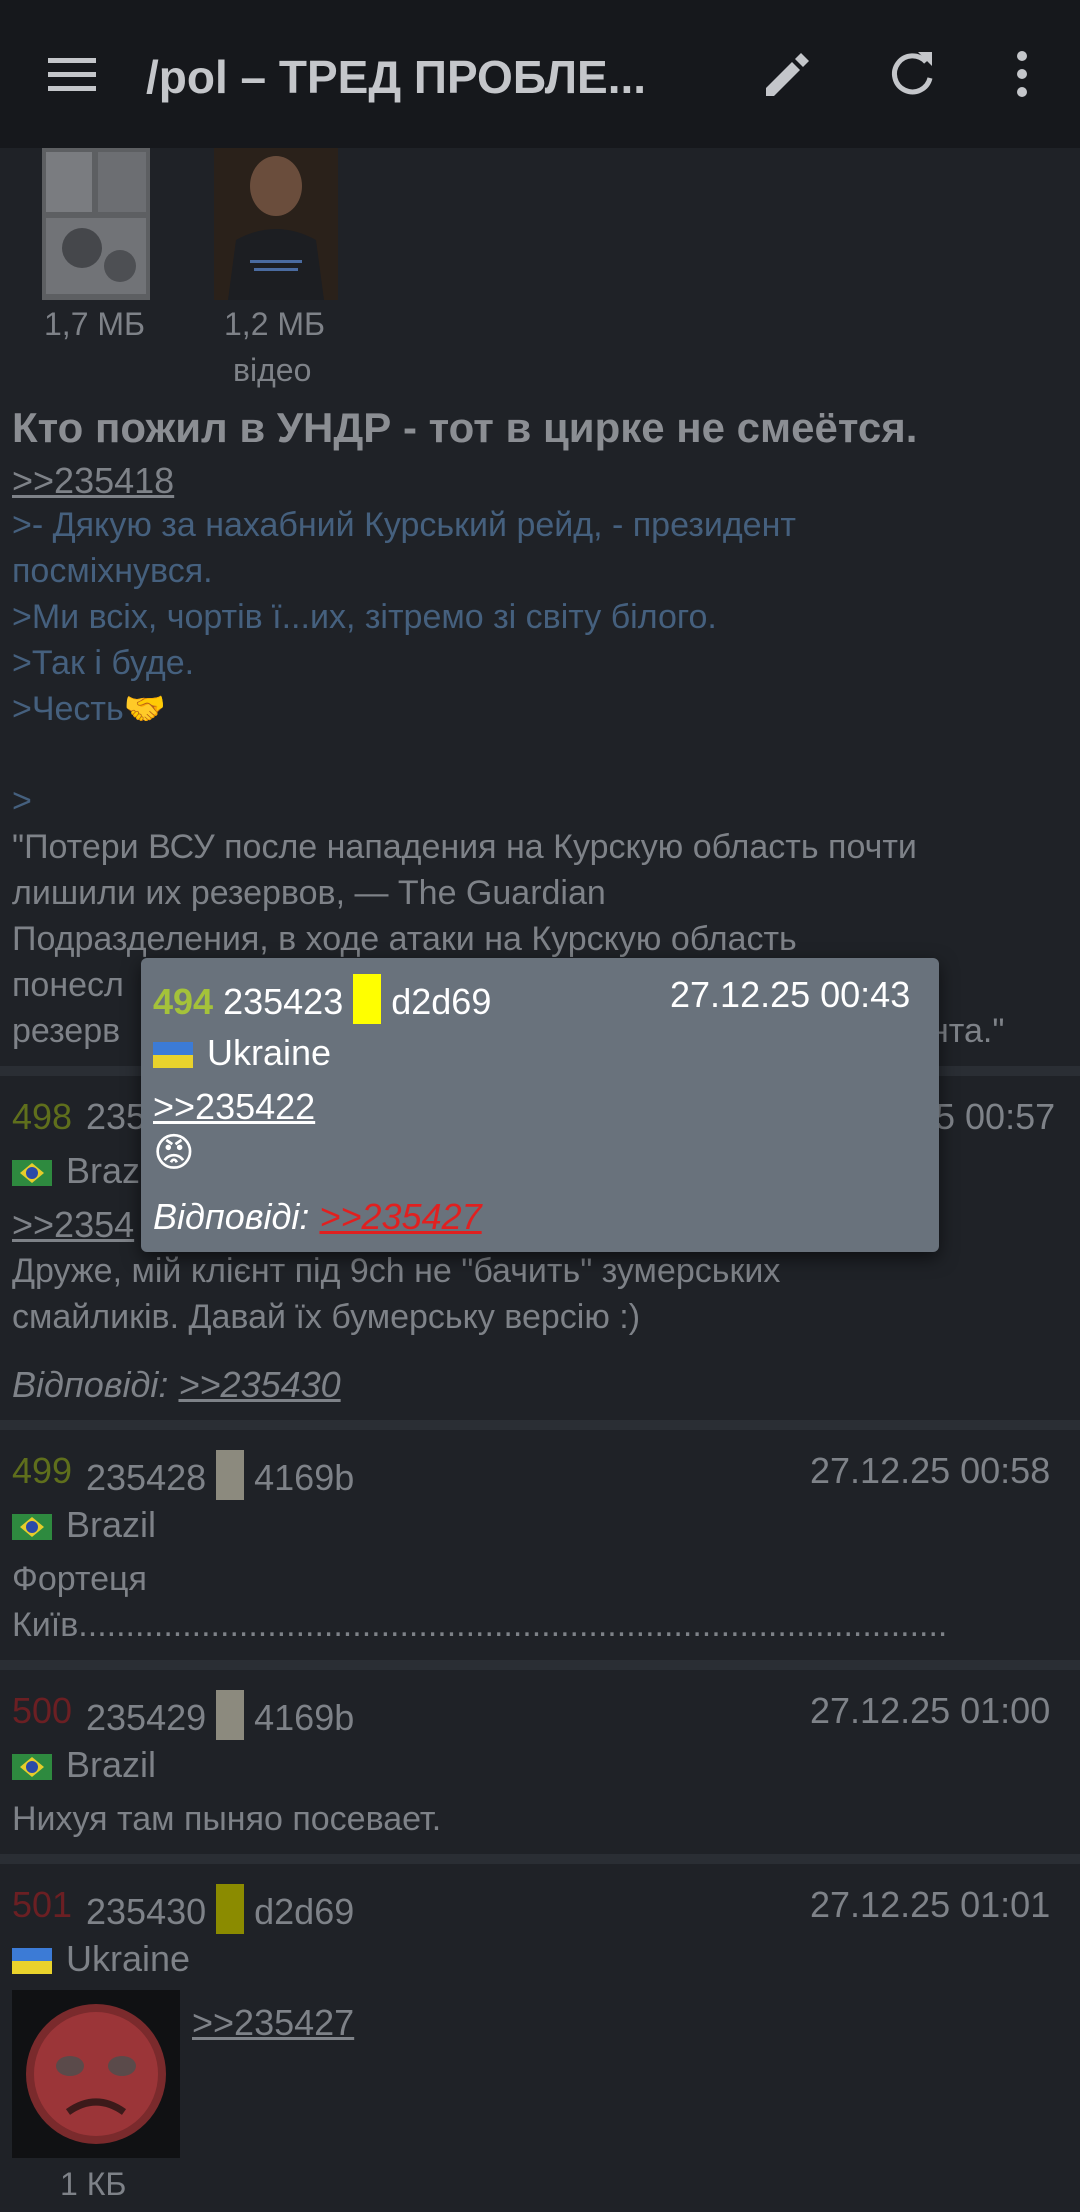 The height and width of the screenshot is (2212, 1080). Describe the element at coordinates (275, 324) in the screenshot. I see `op-file-size-2: 1,2 МБ` at that location.